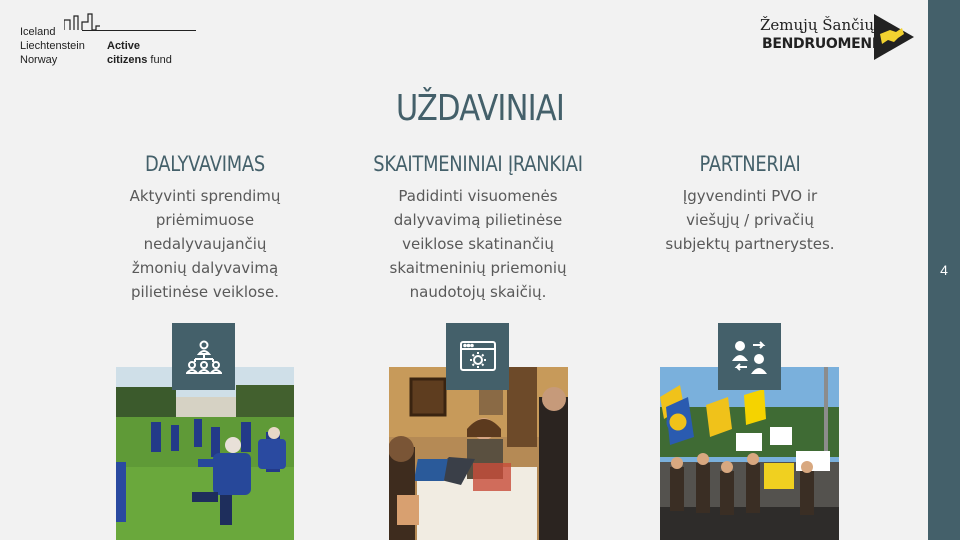 The height and width of the screenshot is (540, 960). What do you see at coordinates (205, 196) in the screenshot?
I see `description-line: Aktyvinti sprendimų` at bounding box center [205, 196].